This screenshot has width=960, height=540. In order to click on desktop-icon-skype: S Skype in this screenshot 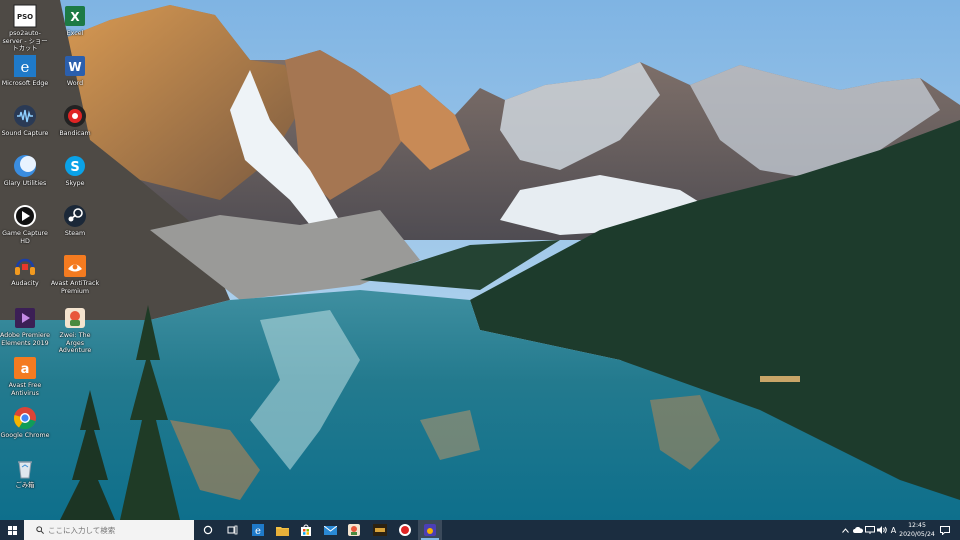, I will do `click(75, 179)`.